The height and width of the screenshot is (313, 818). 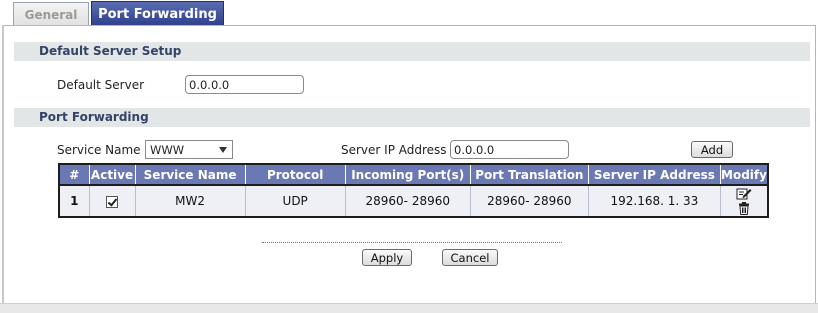 I want to click on column-header: Port Translation, so click(x=529, y=174).